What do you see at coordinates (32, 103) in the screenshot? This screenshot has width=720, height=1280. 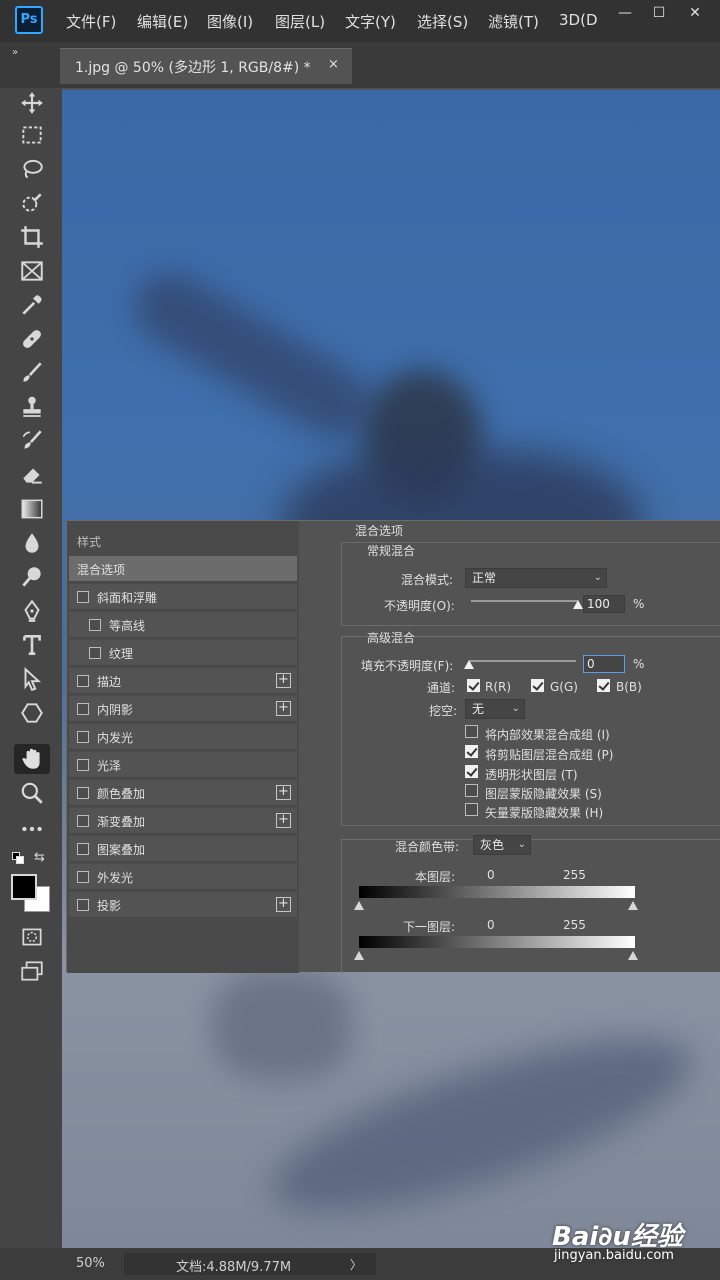 I see `move-tool` at bounding box center [32, 103].